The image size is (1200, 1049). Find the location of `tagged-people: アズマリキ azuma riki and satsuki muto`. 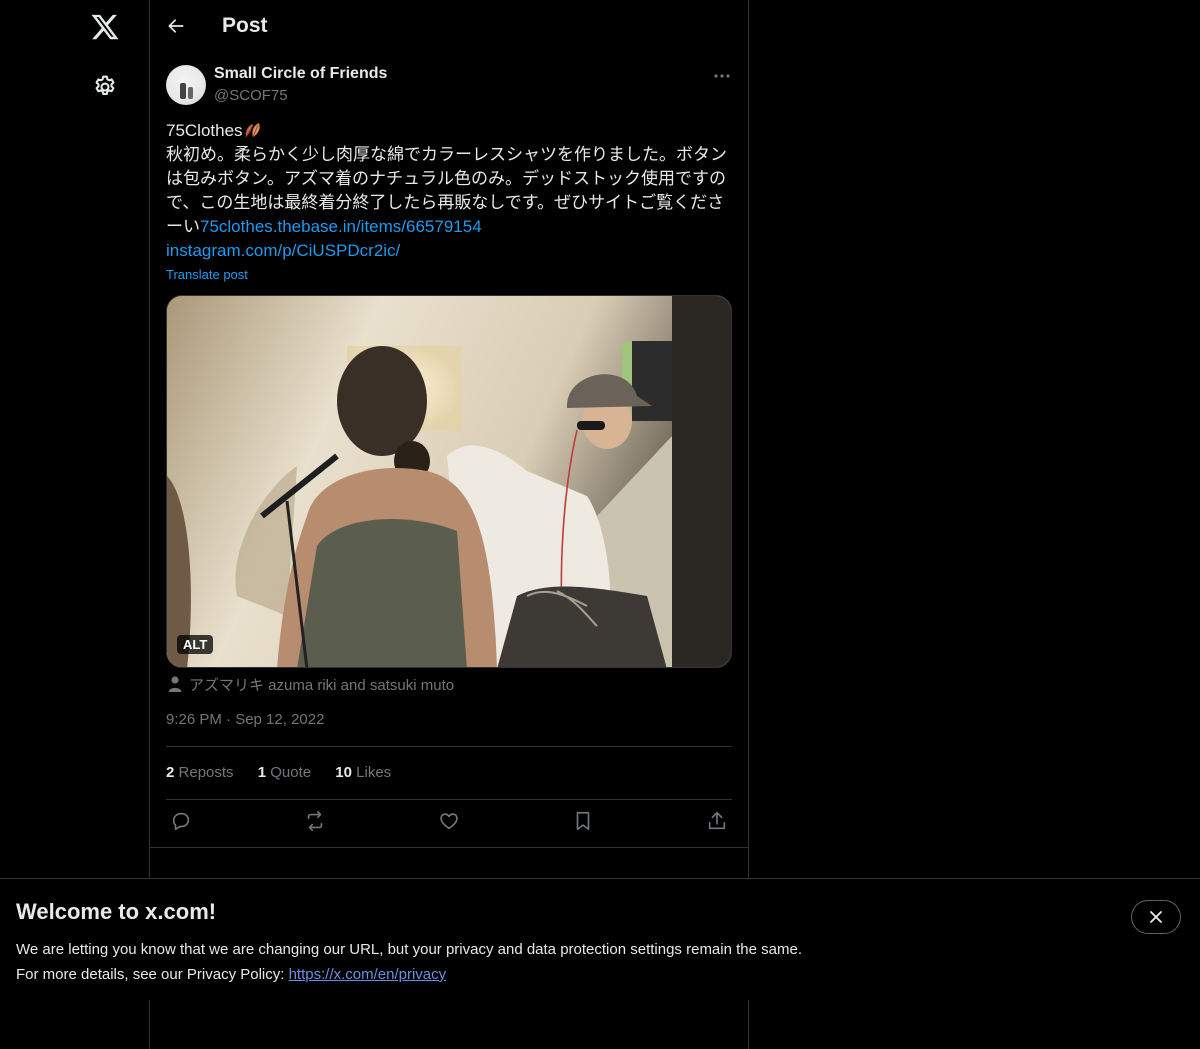

tagged-people: アズマリキ azuma riki and satsuki muto is located at coordinates (310, 684).